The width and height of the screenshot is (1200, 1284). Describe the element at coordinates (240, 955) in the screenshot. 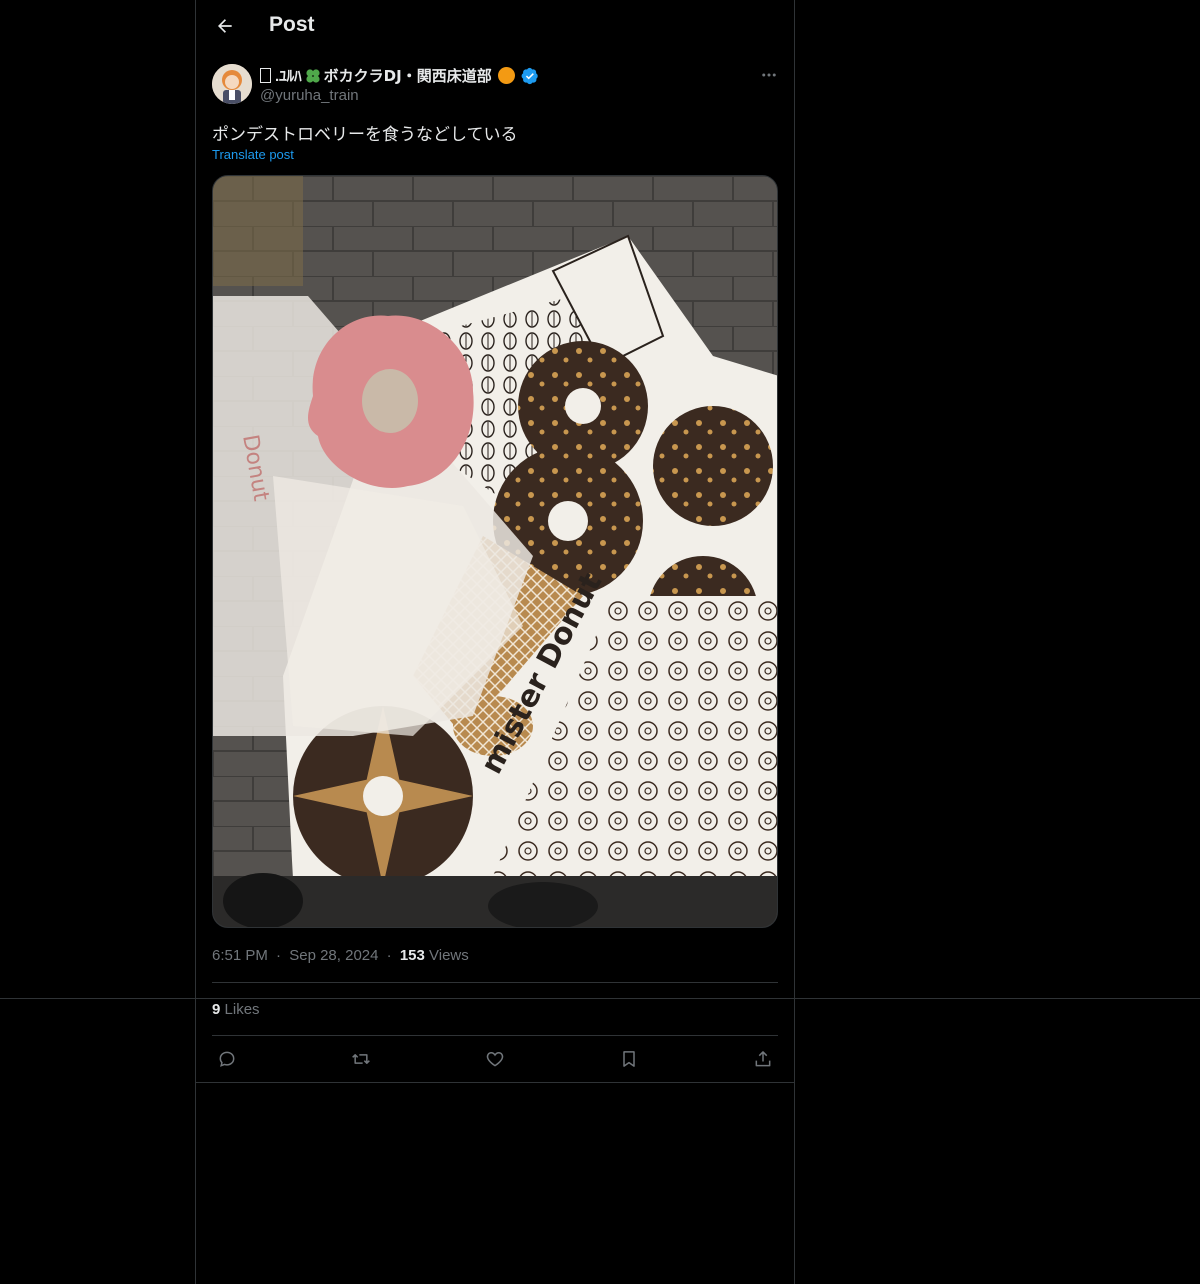

I see `post-time: 6:51 PM` at that location.